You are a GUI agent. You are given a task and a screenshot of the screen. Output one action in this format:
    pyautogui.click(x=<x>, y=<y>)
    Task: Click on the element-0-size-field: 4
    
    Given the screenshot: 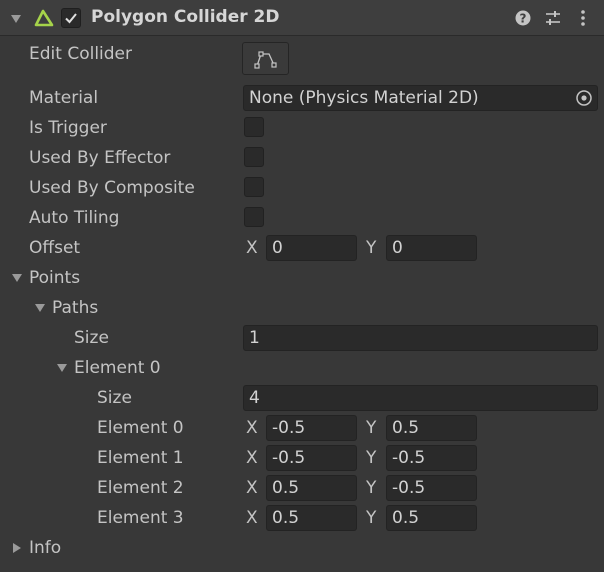 What is the action you would take?
    pyautogui.click(x=420, y=398)
    